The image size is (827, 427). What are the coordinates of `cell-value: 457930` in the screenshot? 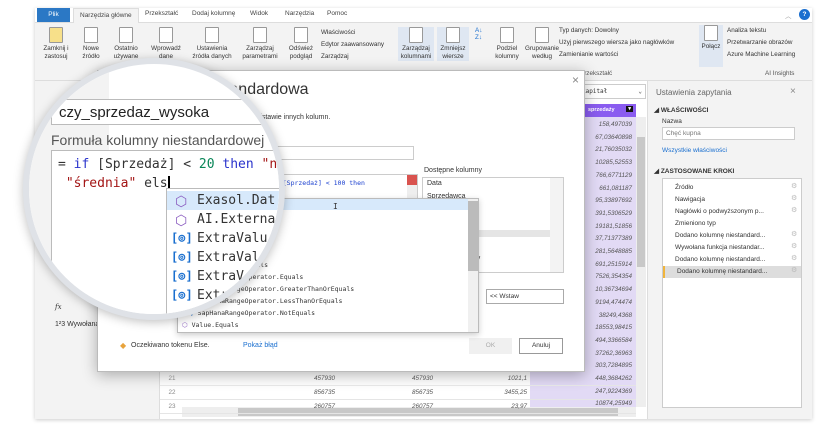 It's located at (422, 378).